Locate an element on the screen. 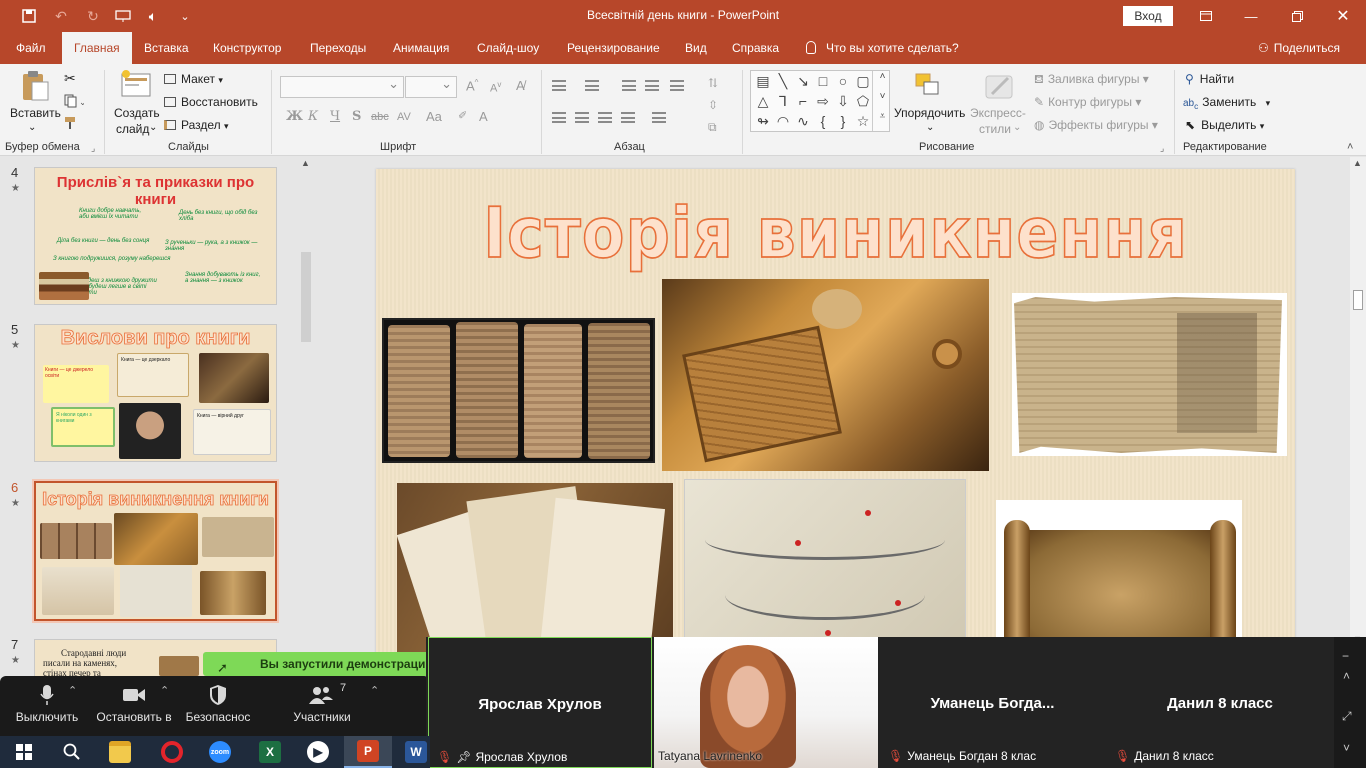 The width and height of the screenshot is (1366, 768). participants-button: Участники is located at coordinates (322, 706).